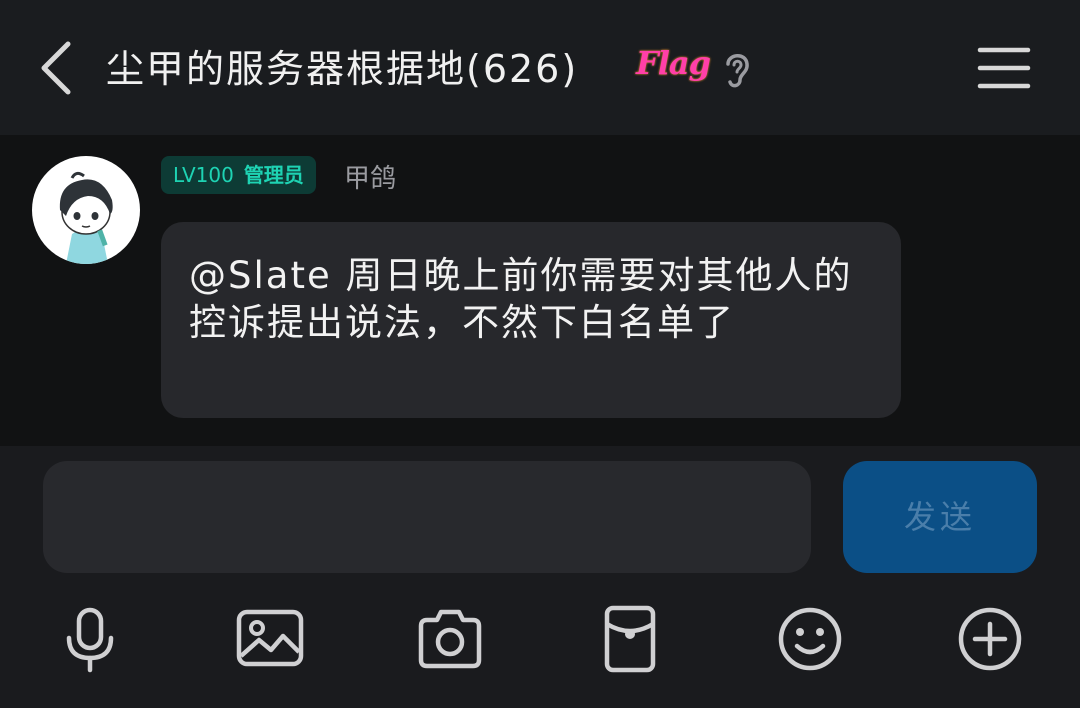 This screenshot has height=708, width=1080. I want to click on flag-badge: Flag, so click(673, 63).